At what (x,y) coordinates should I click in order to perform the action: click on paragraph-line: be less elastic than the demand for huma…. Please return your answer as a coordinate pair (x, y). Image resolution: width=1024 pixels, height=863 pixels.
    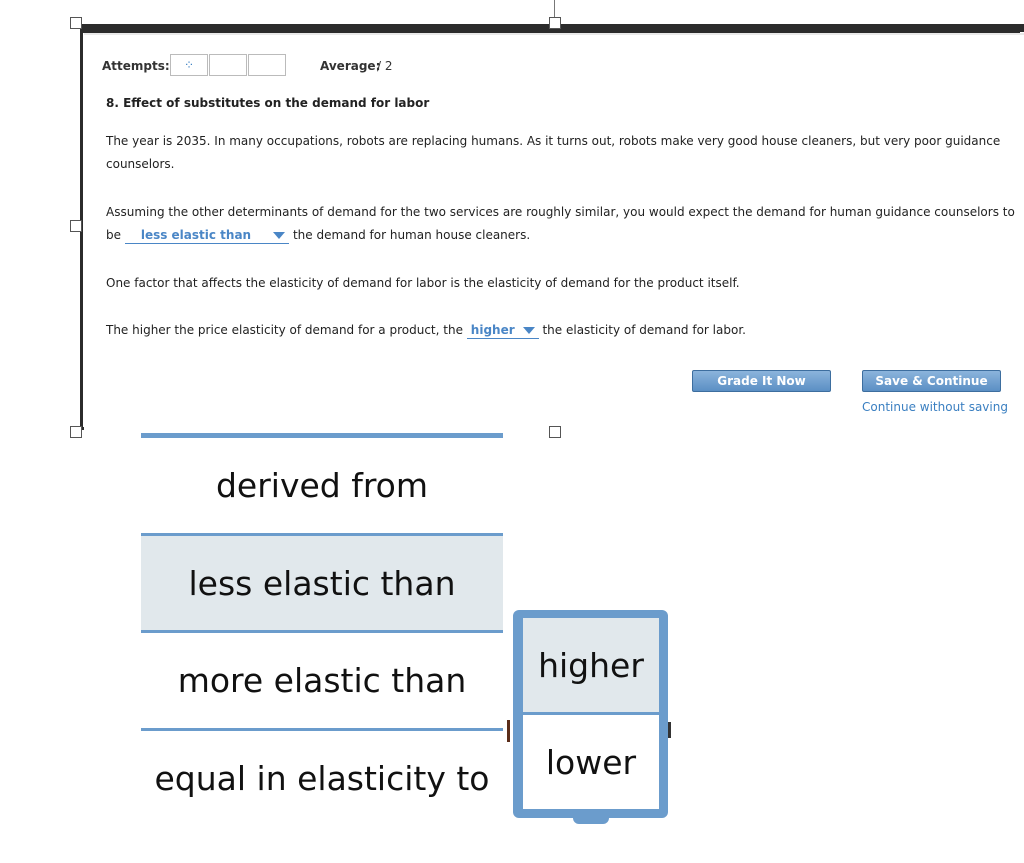
    Looking at the image, I should click on (561, 235).